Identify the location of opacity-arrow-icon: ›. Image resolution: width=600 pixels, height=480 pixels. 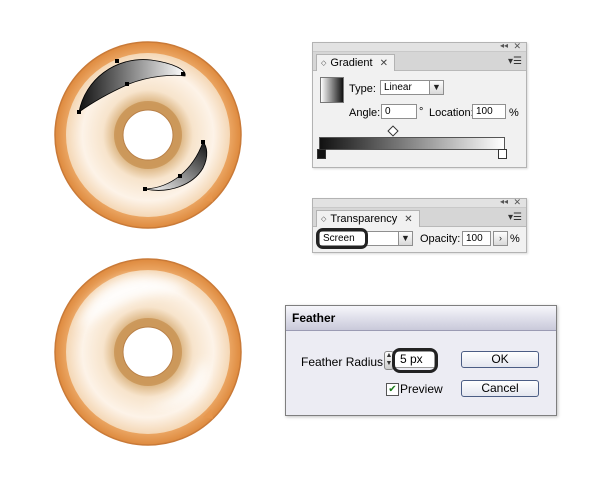
(500, 238).